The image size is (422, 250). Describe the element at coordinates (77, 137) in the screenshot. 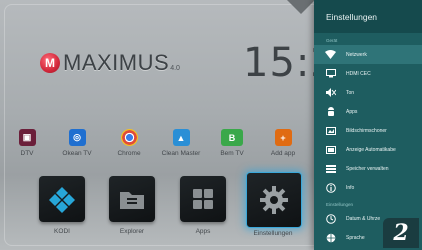

I see `okean-tv-icon: ◎` at that location.